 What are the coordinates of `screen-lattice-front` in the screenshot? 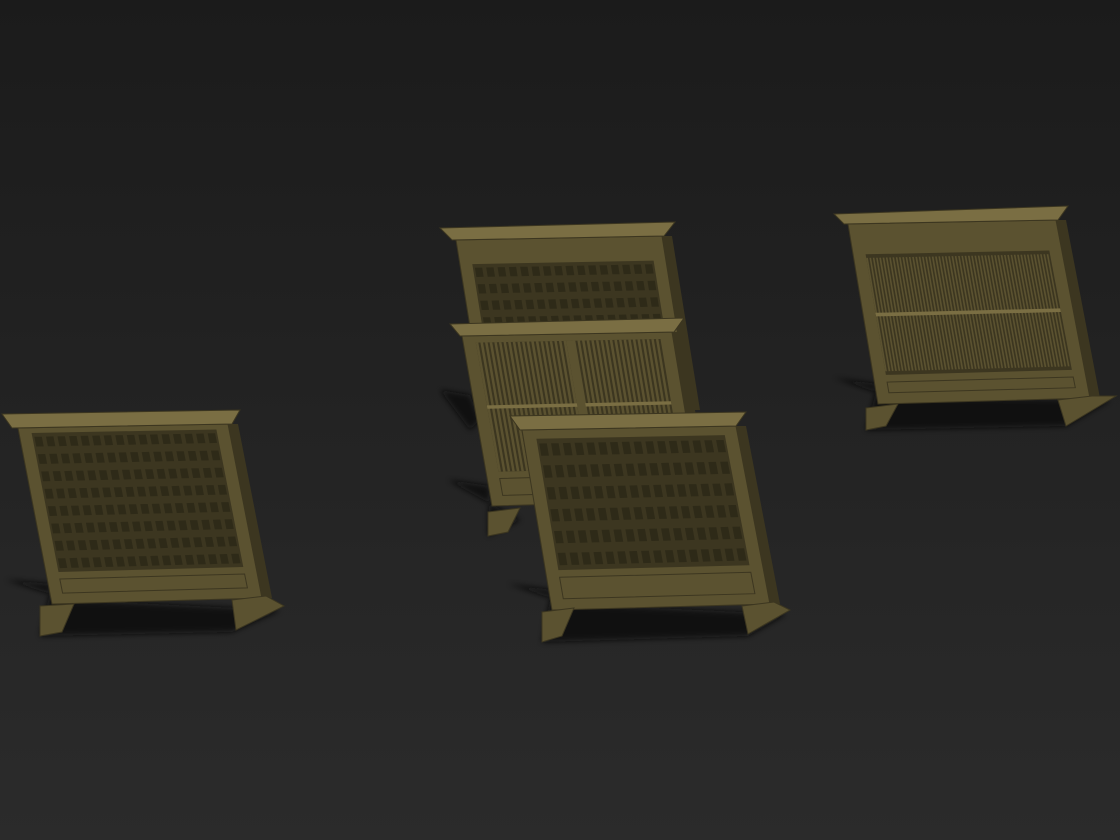 It's located at (650, 527).